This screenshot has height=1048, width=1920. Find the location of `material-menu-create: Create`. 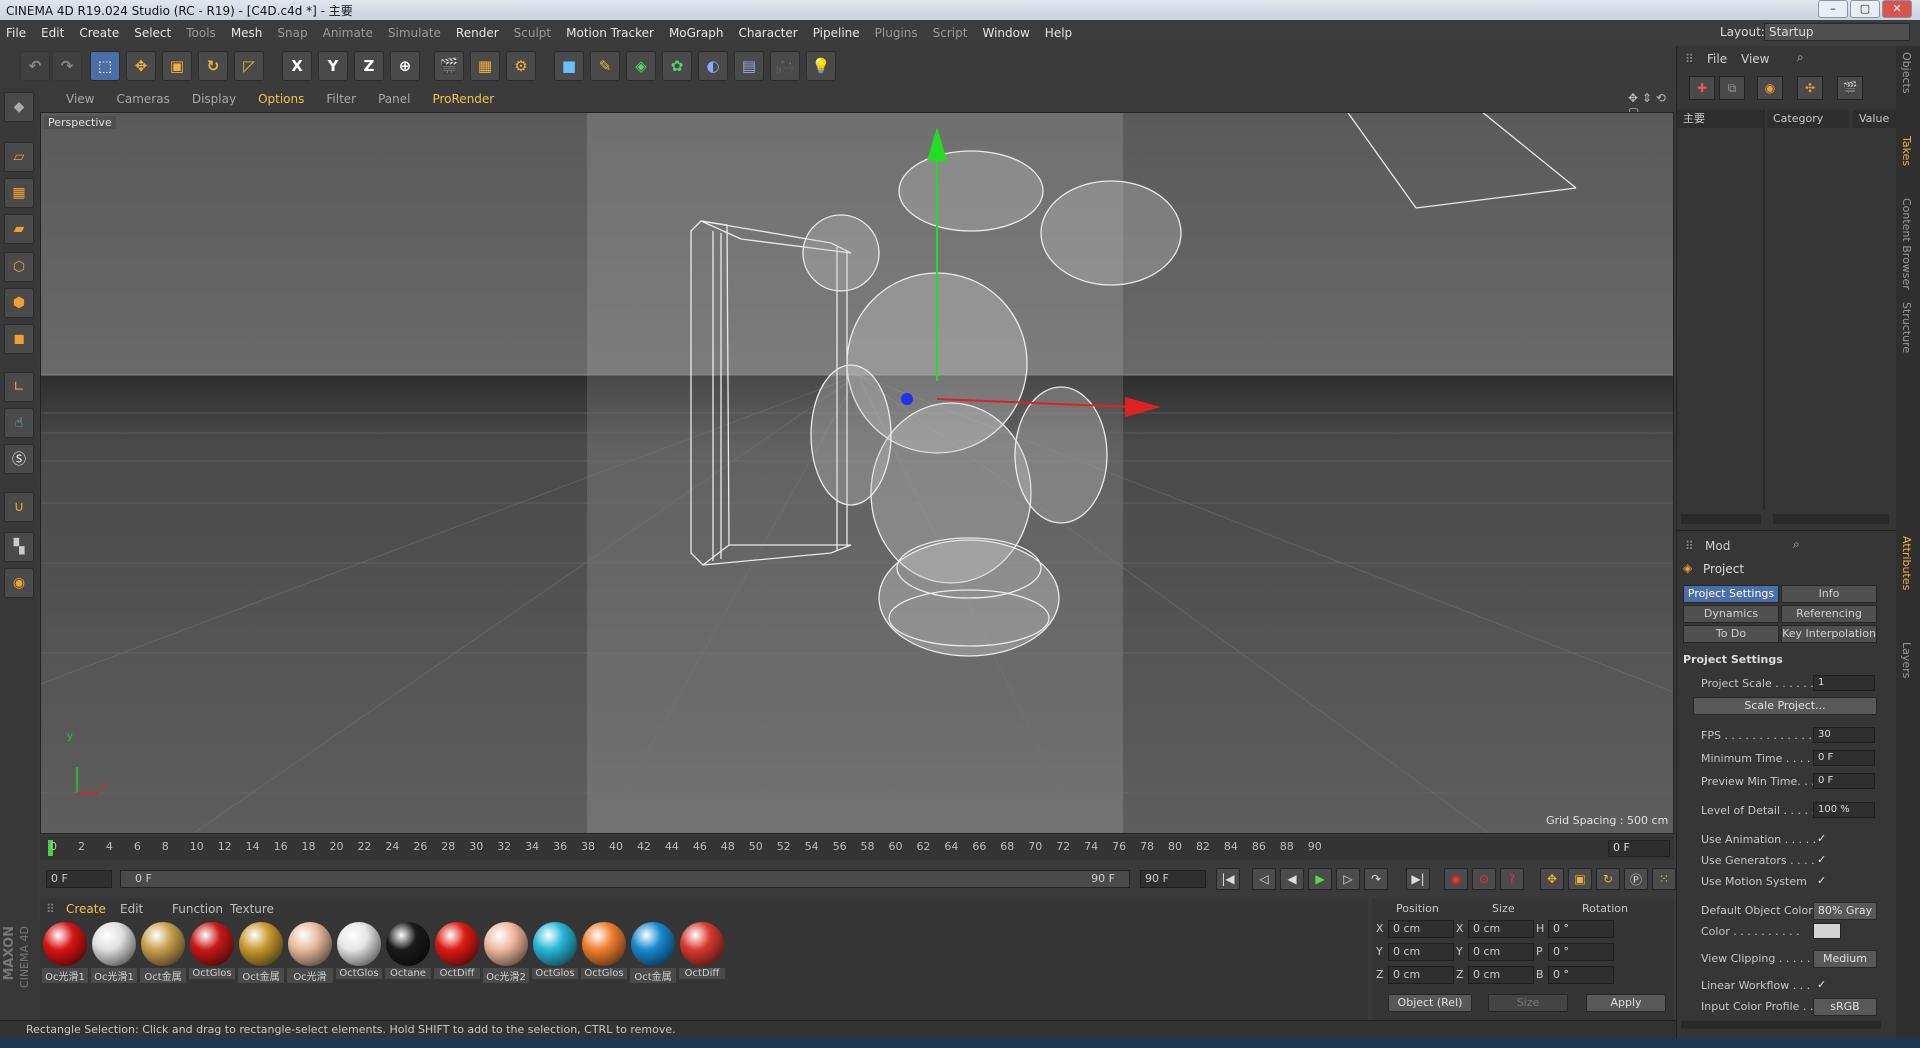

material-menu-create: Create is located at coordinates (86, 909).